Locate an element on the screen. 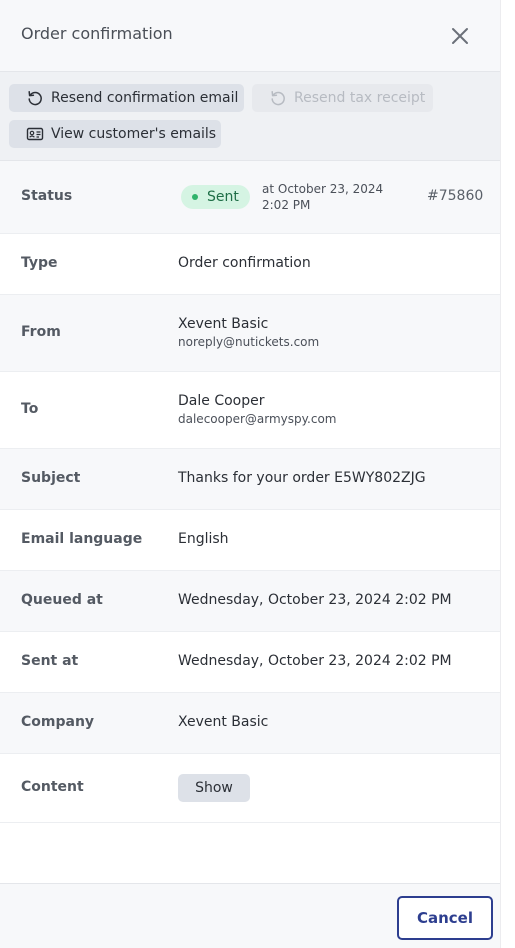 This screenshot has width=515, height=948. subject-row: Subject Thanks for your order E5WY802ZJG is located at coordinates (250, 479).